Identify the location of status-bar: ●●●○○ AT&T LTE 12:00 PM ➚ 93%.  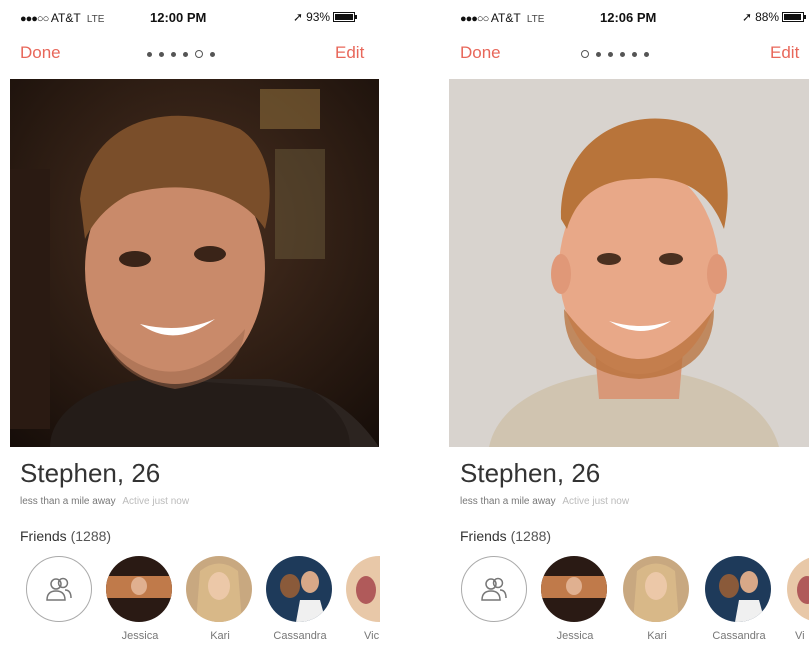
(190, 18).